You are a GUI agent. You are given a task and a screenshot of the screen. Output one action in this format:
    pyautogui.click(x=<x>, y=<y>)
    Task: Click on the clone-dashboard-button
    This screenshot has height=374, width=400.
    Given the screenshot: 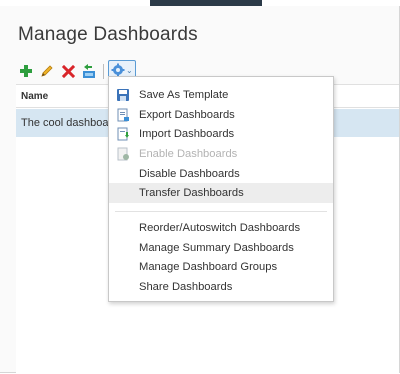 What is the action you would take?
    pyautogui.click(x=89, y=71)
    